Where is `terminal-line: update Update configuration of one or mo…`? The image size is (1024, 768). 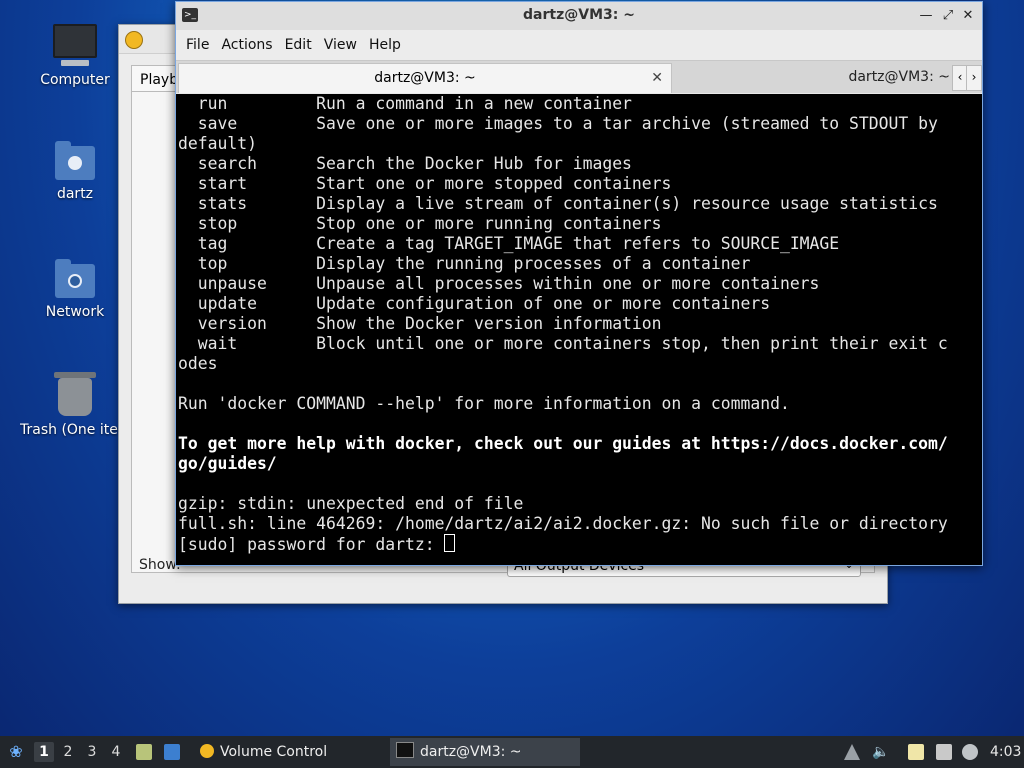
terminal-line: update Update configuration of one or mo… is located at coordinates (484, 303).